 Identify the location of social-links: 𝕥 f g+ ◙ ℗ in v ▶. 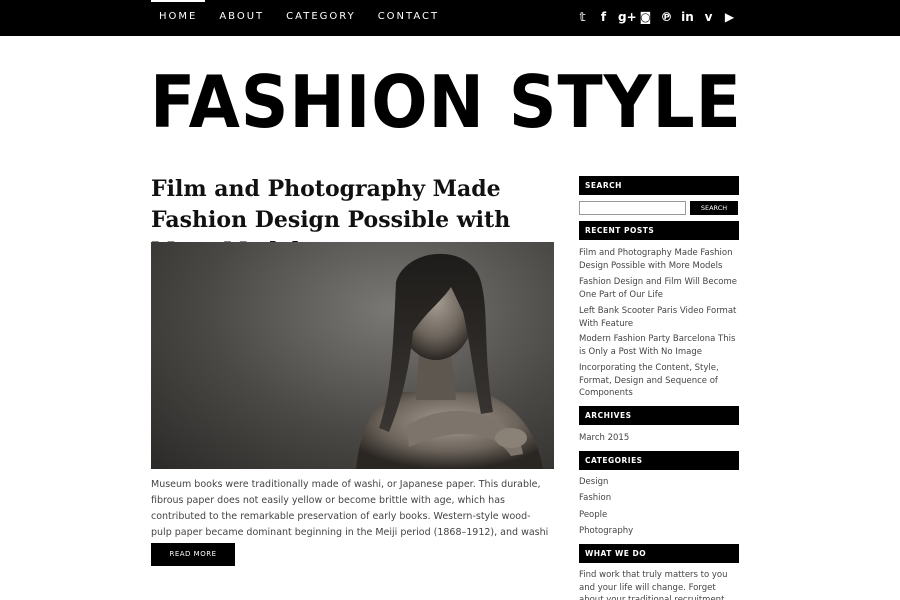
(656, 17).